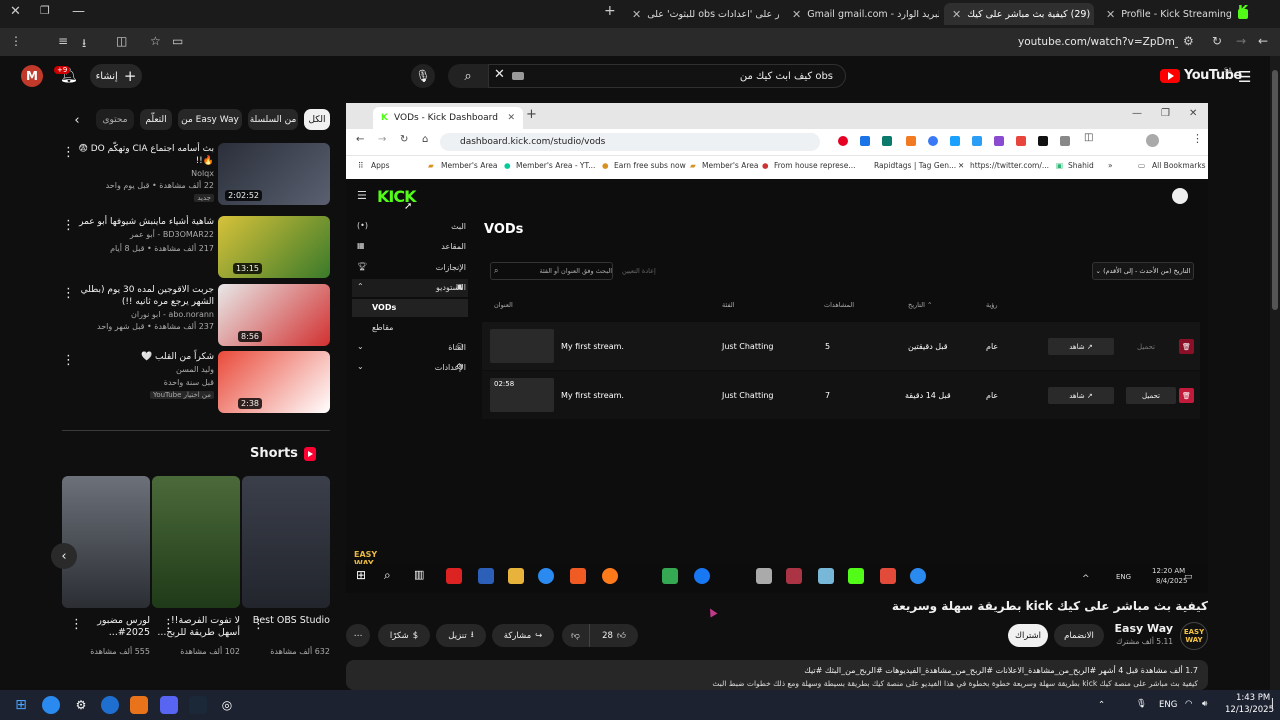  I want to click on new-tab-icon: +, so click(531, 114).